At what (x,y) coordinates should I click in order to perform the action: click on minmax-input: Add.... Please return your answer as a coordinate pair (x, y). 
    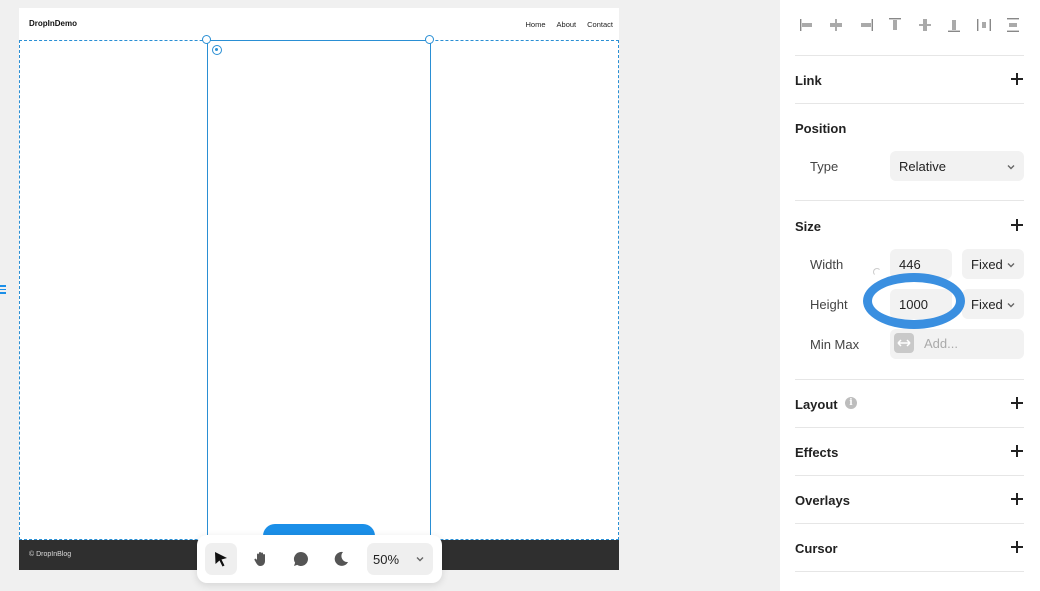
    Looking at the image, I should click on (957, 344).